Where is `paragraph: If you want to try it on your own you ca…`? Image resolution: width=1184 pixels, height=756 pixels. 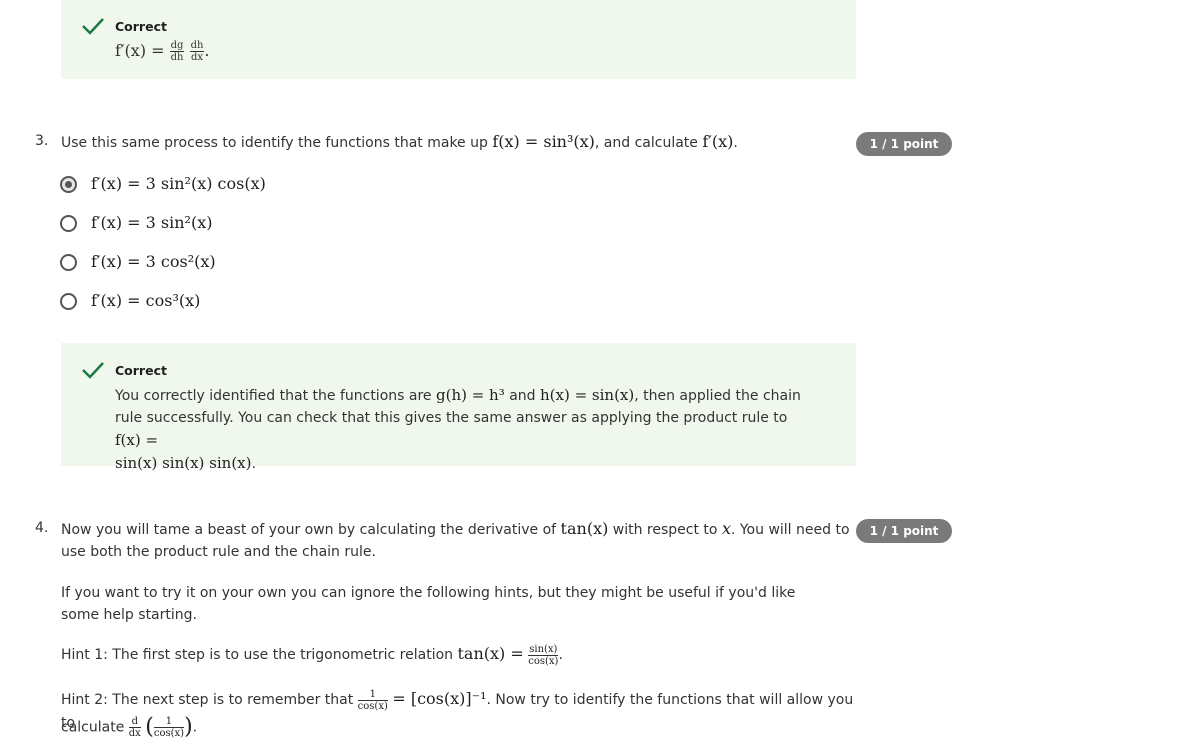
paragraph: If you want to try it on your own you ca… is located at coordinates (428, 604).